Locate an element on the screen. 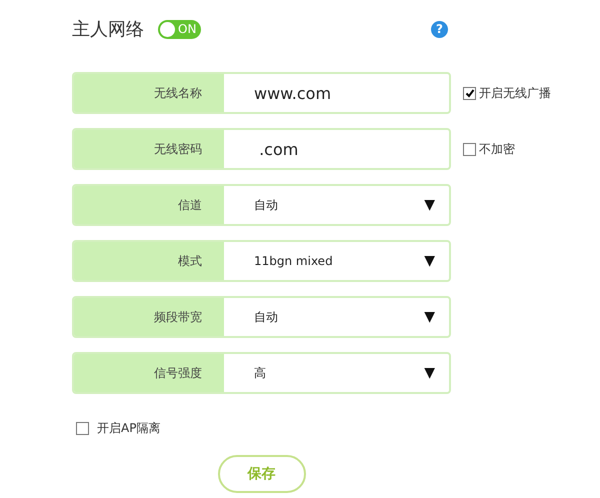 The height and width of the screenshot is (498, 600). checkbox: 开启AP隔离 is located at coordinates (338, 428).